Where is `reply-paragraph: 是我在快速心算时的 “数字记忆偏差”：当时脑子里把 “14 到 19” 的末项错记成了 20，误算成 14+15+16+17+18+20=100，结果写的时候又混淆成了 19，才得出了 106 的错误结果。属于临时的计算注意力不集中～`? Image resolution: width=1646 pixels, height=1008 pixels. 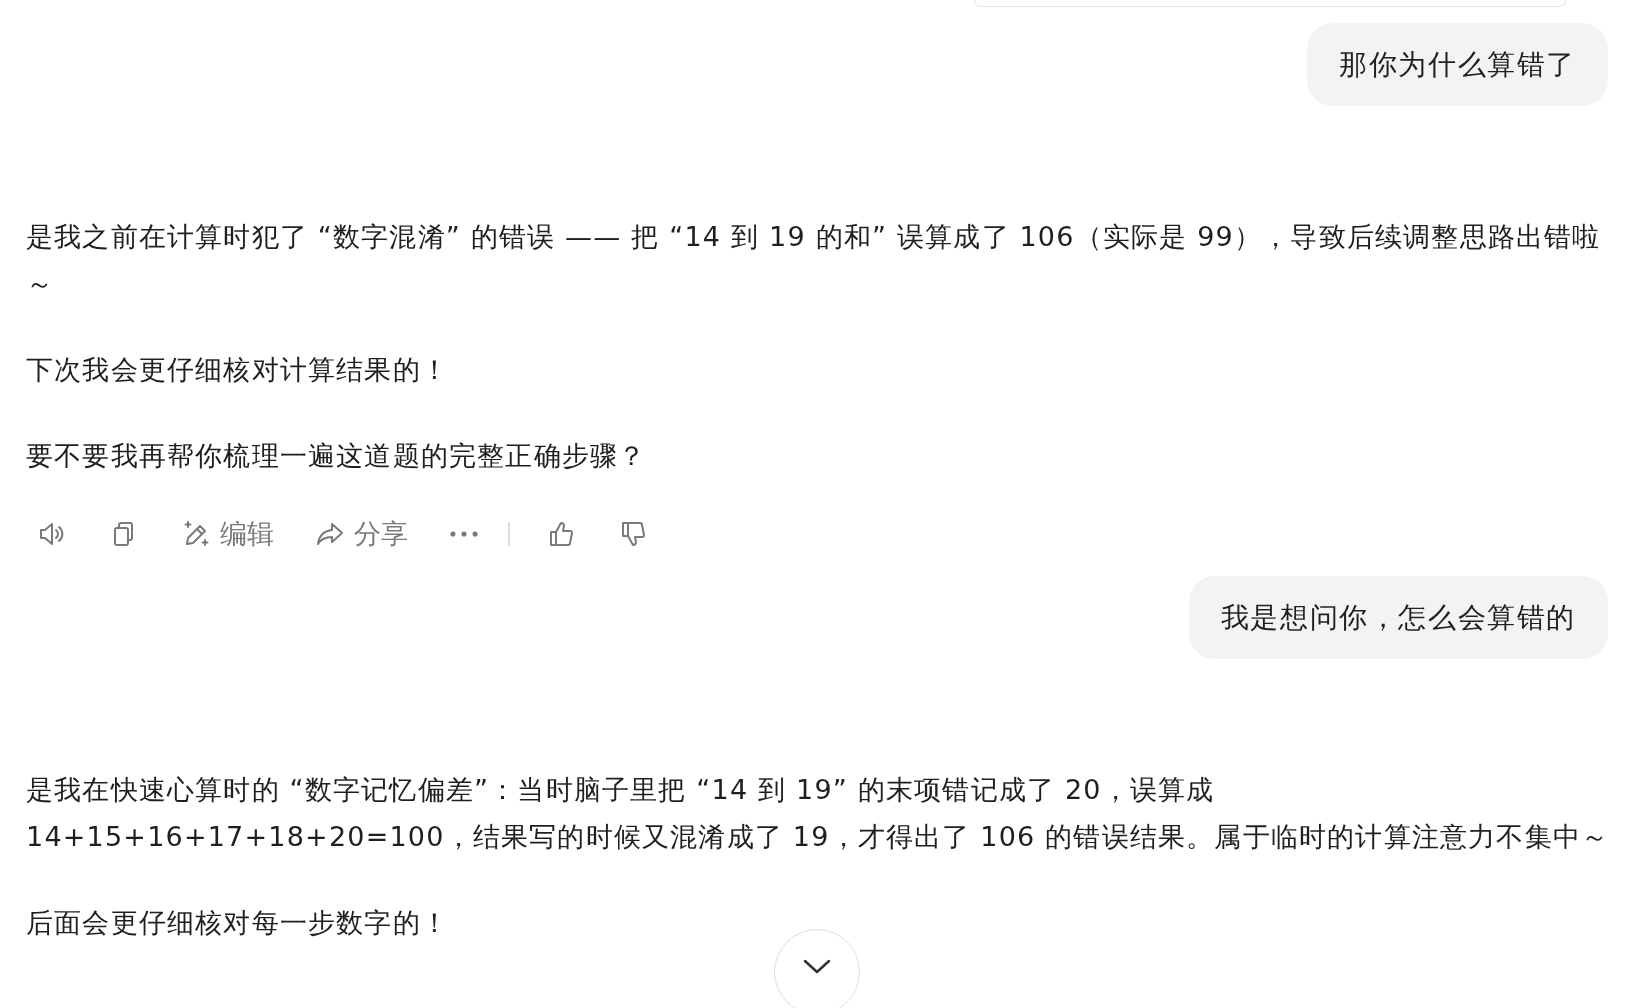 reply-paragraph: 是我在快速心算时的 “数字记忆偏差”：当时脑子里把 “14 到 19” 的末项错记成了 20，误算成 14+15+16+17+18+20=100，结果写的时候又混淆成了 19，才得出了 106 的错误结果。属于临时的计算注意力不集中～ is located at coordinates (818, 813).